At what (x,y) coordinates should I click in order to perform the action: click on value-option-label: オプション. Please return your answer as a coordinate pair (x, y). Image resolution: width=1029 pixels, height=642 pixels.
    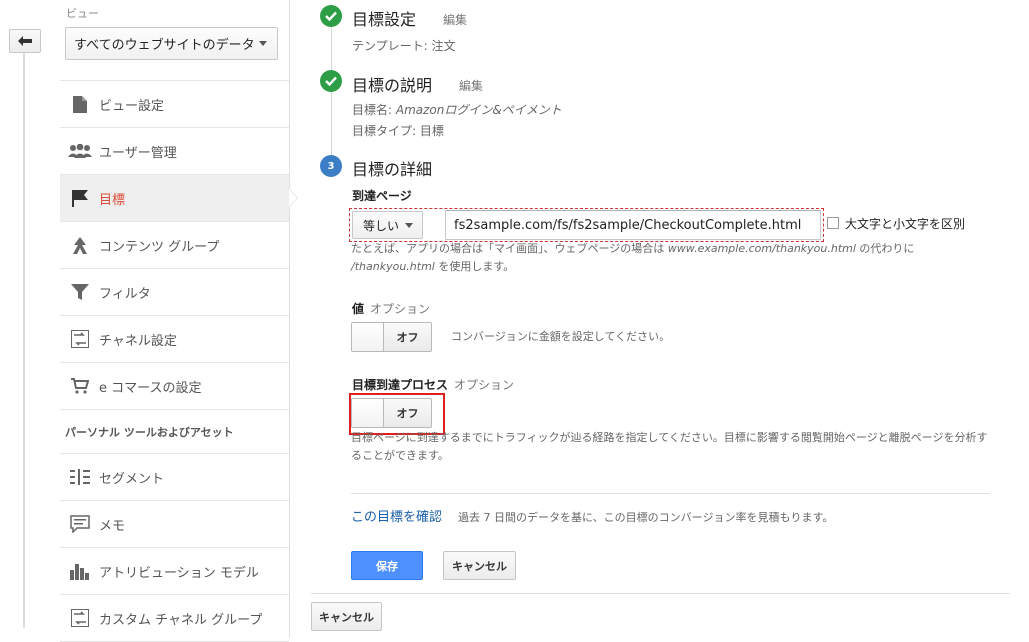
    Looking at the image, I should click on (400, 309).